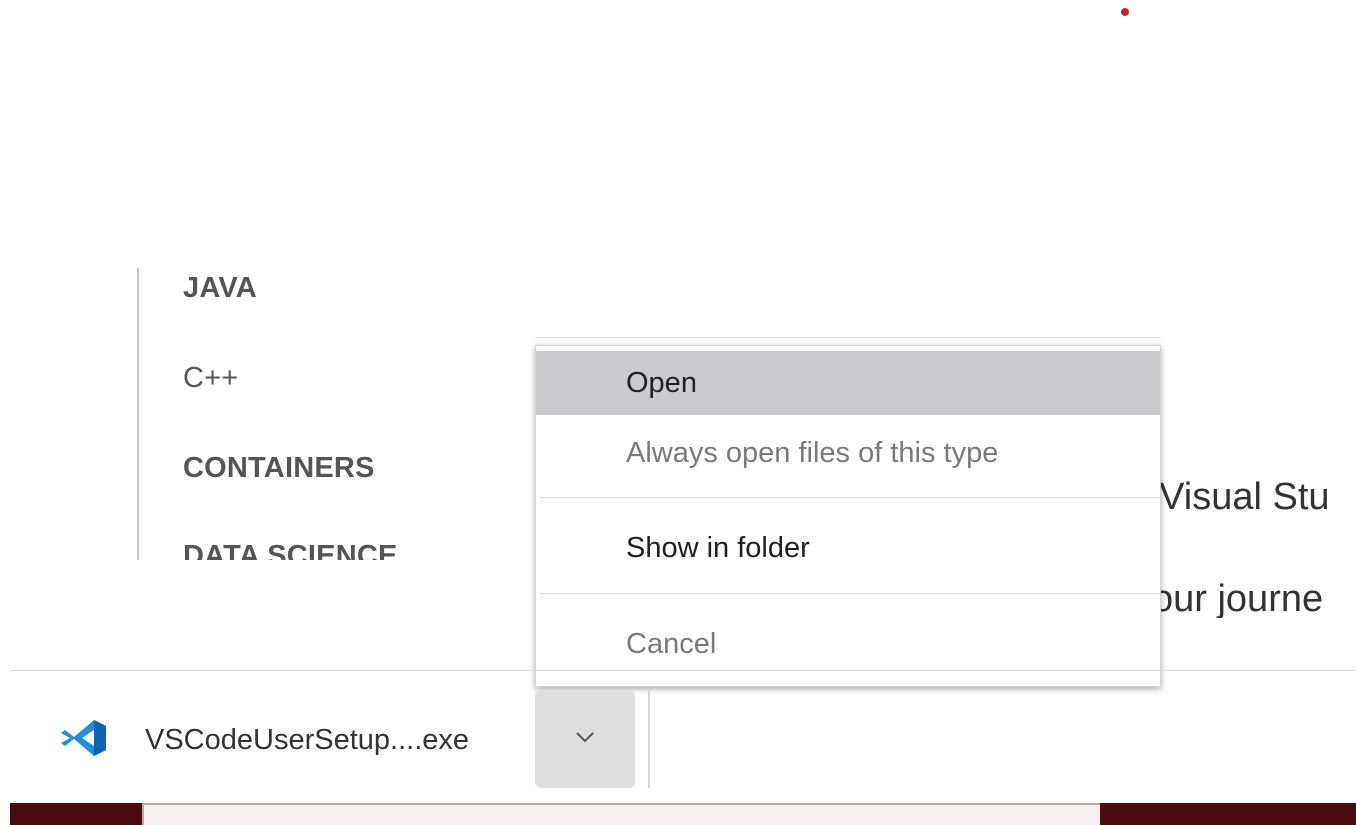 This screenshot has height=825, width=1356. What do you see at coordinates (1125, 12) in the screenshot?
I see `notification-dot` at bounding box center [1125, 12].